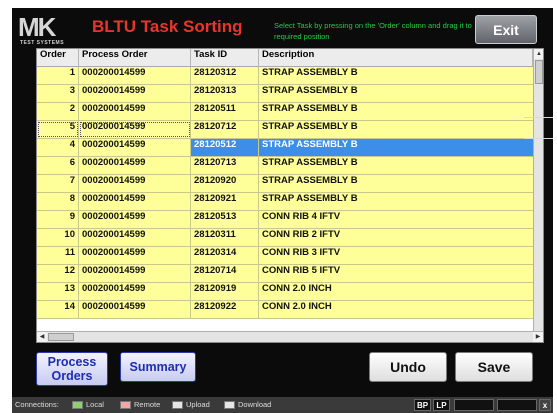 The height and width of the screenshot is (413, 557). I want to click on undo-button: Undo, so click(408, 367).